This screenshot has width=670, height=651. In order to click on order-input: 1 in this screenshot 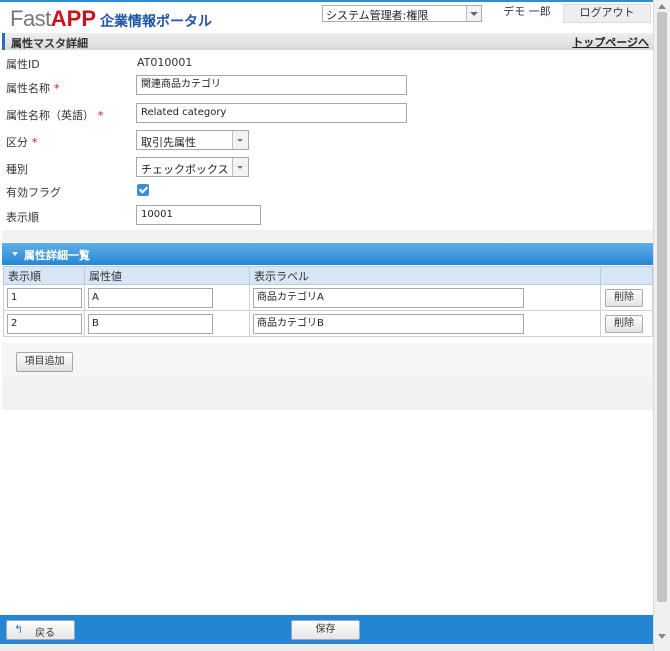, I will do `click(44, 297)`.